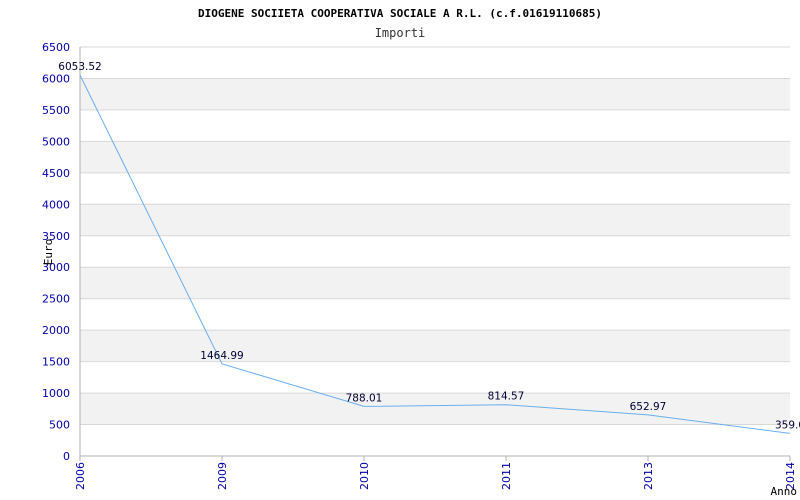 The width and height of the screenshot is (800, 500). What do you see at coordinates (56, 110) in the screenshot?
I see `y-tick-label: 5500` at bounding box center [56, 110].